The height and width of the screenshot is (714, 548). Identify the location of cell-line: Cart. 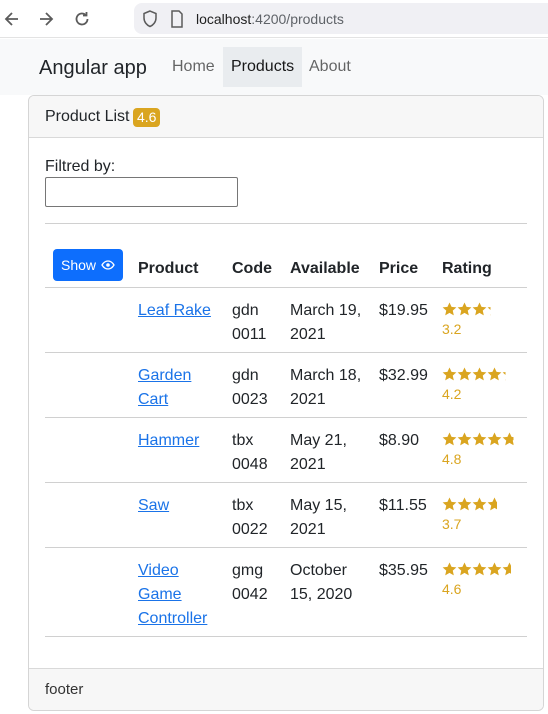
(153, 399).